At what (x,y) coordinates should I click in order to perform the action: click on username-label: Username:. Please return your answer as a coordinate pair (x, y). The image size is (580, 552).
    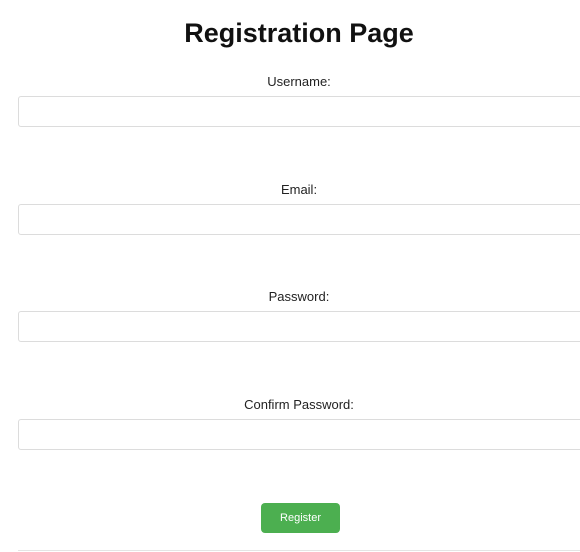
    Looking at the image, I should click on (299, 81).